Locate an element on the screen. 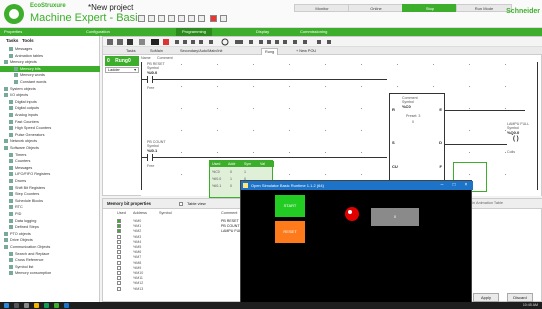 Image resolution: width=542 pixels, height=309 pixels. editor-tab-rung: Rung is located at coordinates (270, 51).